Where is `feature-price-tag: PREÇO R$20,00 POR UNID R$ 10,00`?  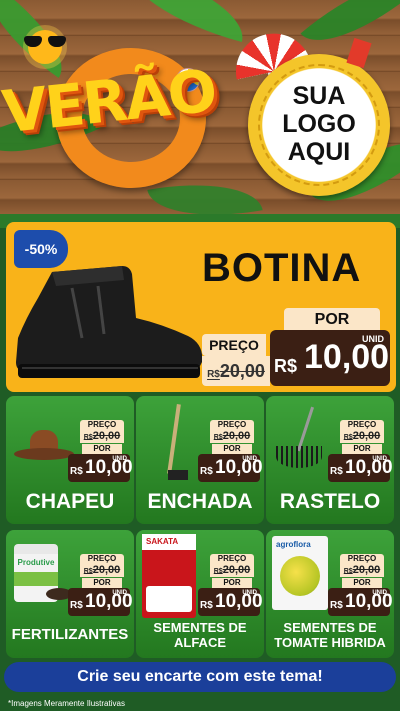
feature-price-tag: PREÇO R$20,00 POR UNID R$ 10,00 is located at coordinates (296, 348).